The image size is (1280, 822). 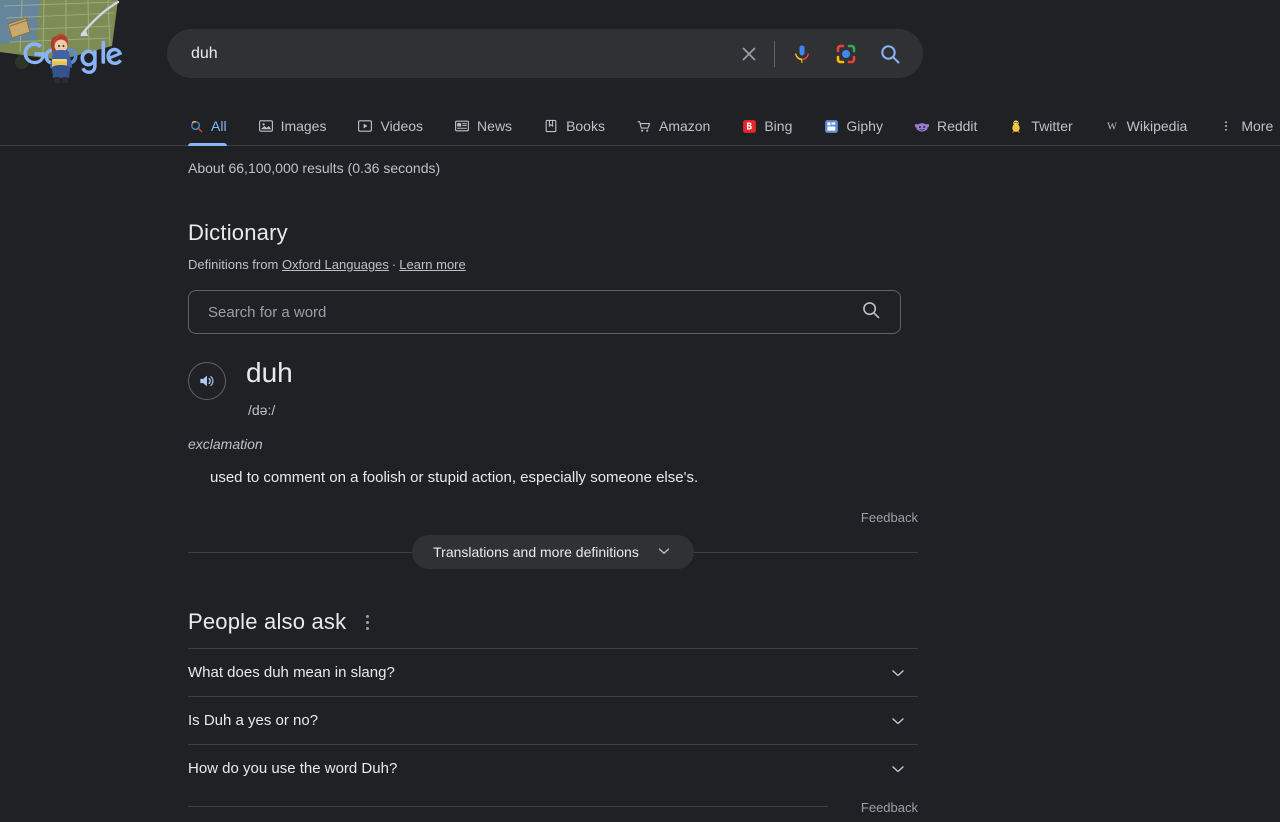 I want to click on question-text: Is Duh a yes or no?, so click(x=253, y=720).